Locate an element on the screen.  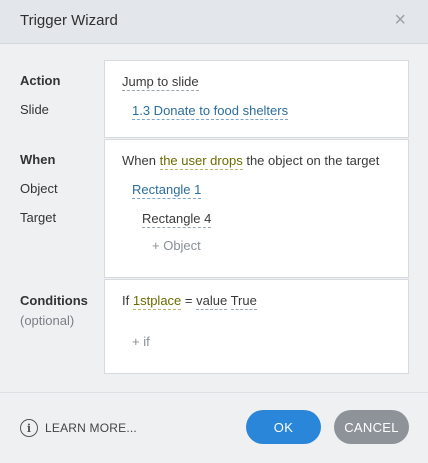
variable-dropdown: 1stplace is located at coordinates (157, 301).